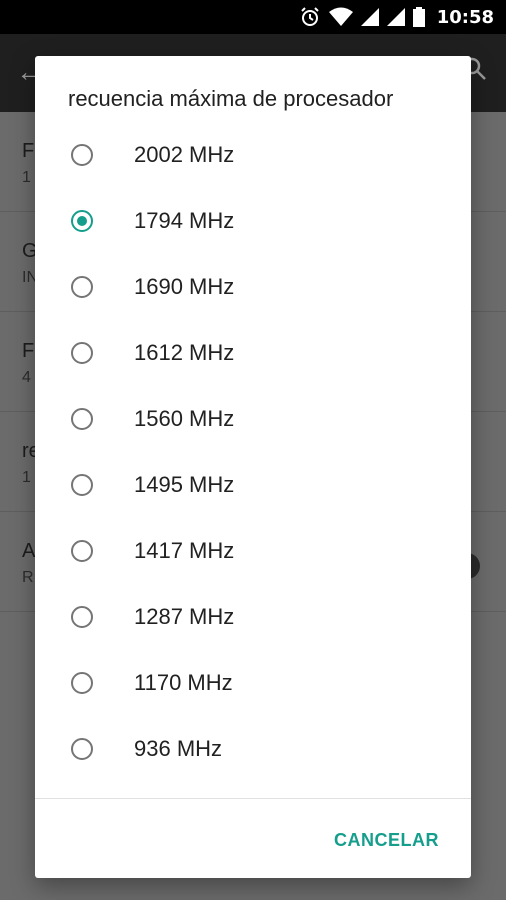  I want to click on option-label: 2002 MHz, so click(184, 154).